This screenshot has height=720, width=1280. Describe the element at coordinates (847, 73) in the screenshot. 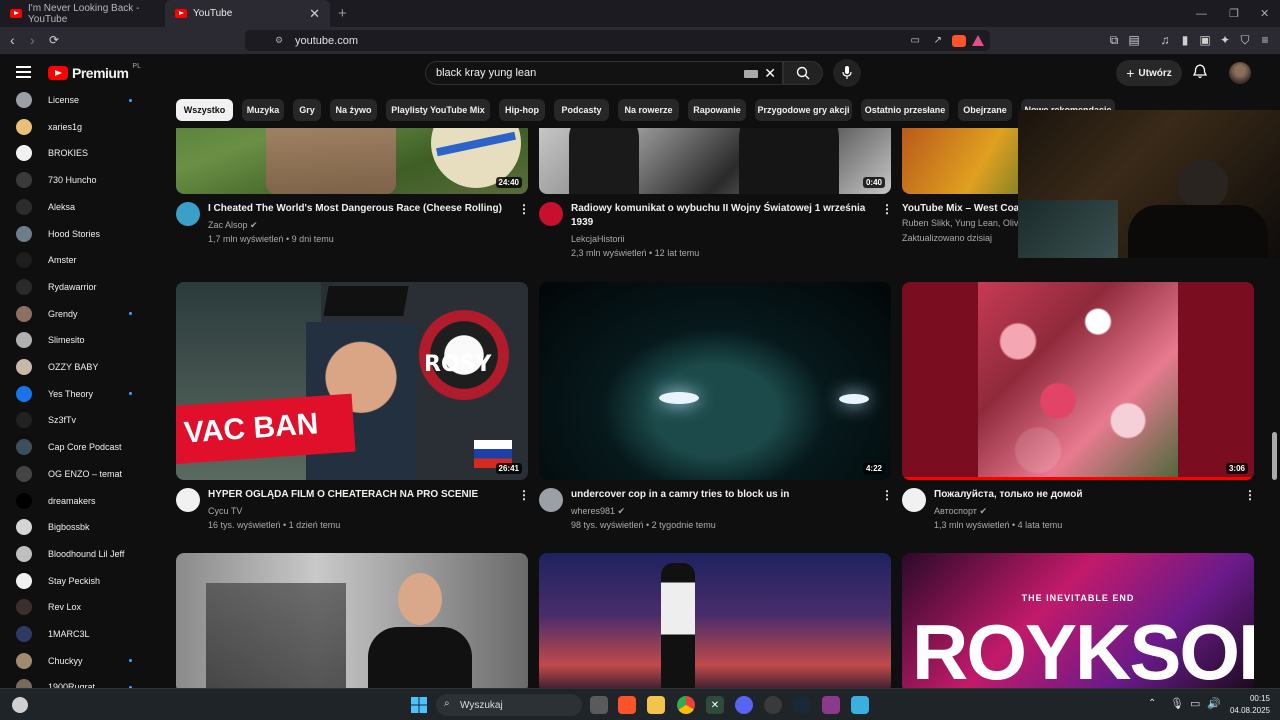

I see `voice-search-button` at that location.